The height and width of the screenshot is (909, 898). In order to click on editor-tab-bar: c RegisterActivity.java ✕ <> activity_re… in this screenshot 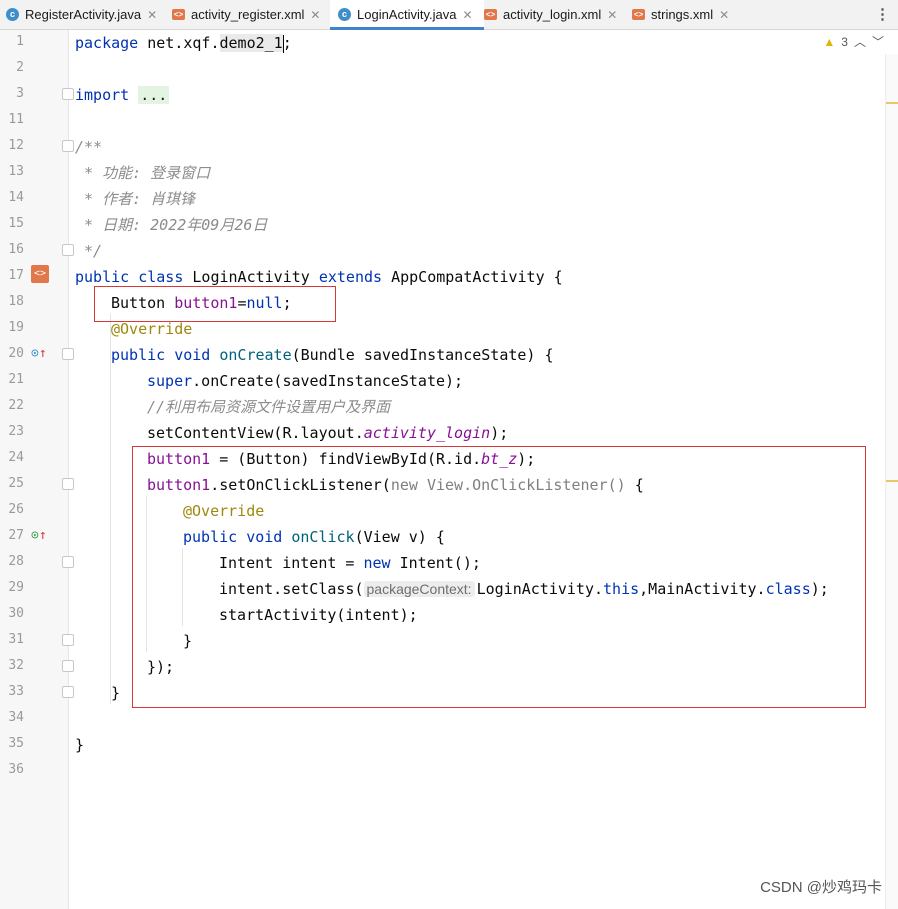, I will do `click(449, 15)`.